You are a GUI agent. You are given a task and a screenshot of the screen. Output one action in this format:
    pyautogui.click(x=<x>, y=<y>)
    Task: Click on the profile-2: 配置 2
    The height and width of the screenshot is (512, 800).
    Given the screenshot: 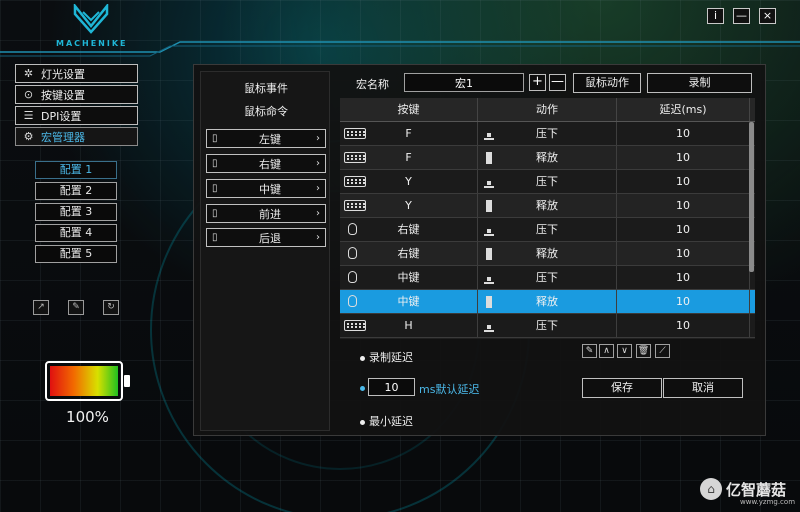 What is the action you would take?
    pyautogui.click(x=76, y=191)
    